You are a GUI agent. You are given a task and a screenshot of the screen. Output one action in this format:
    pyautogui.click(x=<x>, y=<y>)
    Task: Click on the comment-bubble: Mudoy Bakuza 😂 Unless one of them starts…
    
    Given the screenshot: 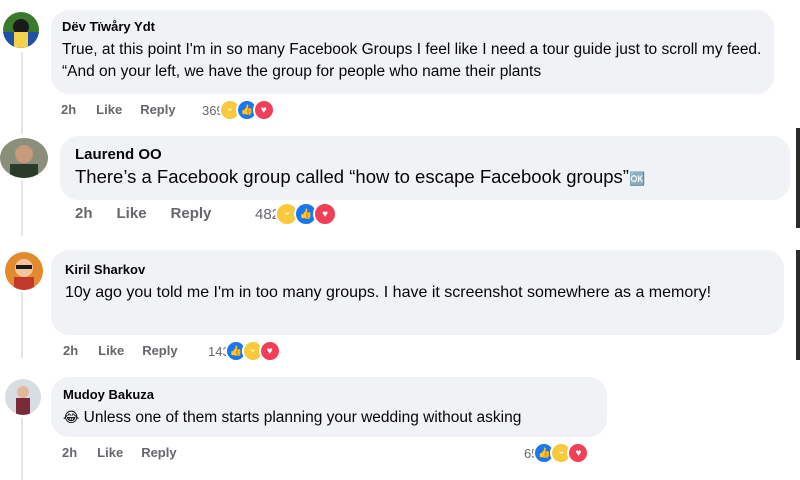 What is the action you would take?
    pyautogui.click(x=329, y=407)
    